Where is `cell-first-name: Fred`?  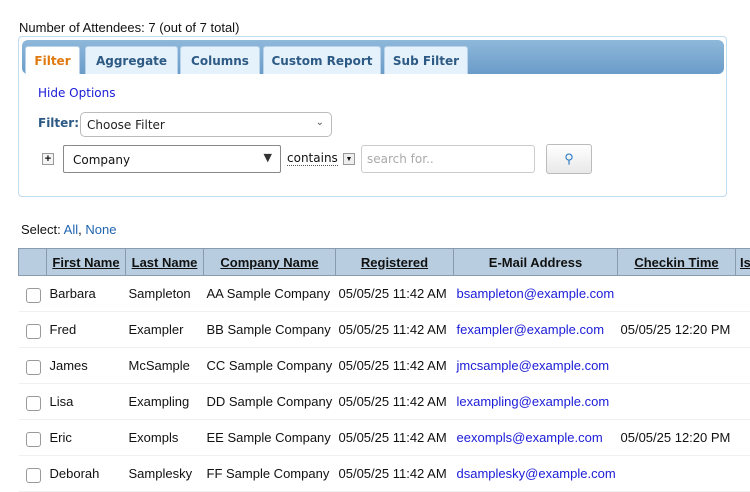
cell-first-name: Fred is located at coordinates (86, 330).